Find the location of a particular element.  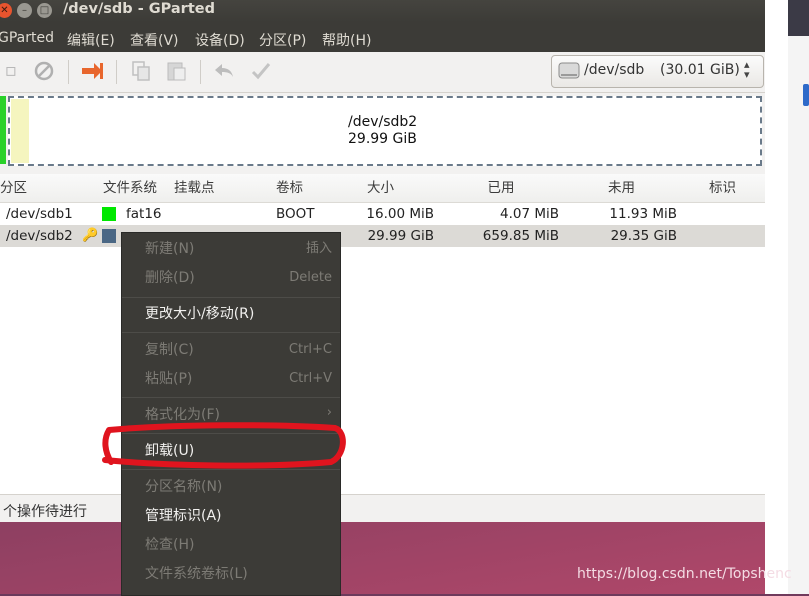

menu-device: 设备(D) is located at coordinates (220, 40).